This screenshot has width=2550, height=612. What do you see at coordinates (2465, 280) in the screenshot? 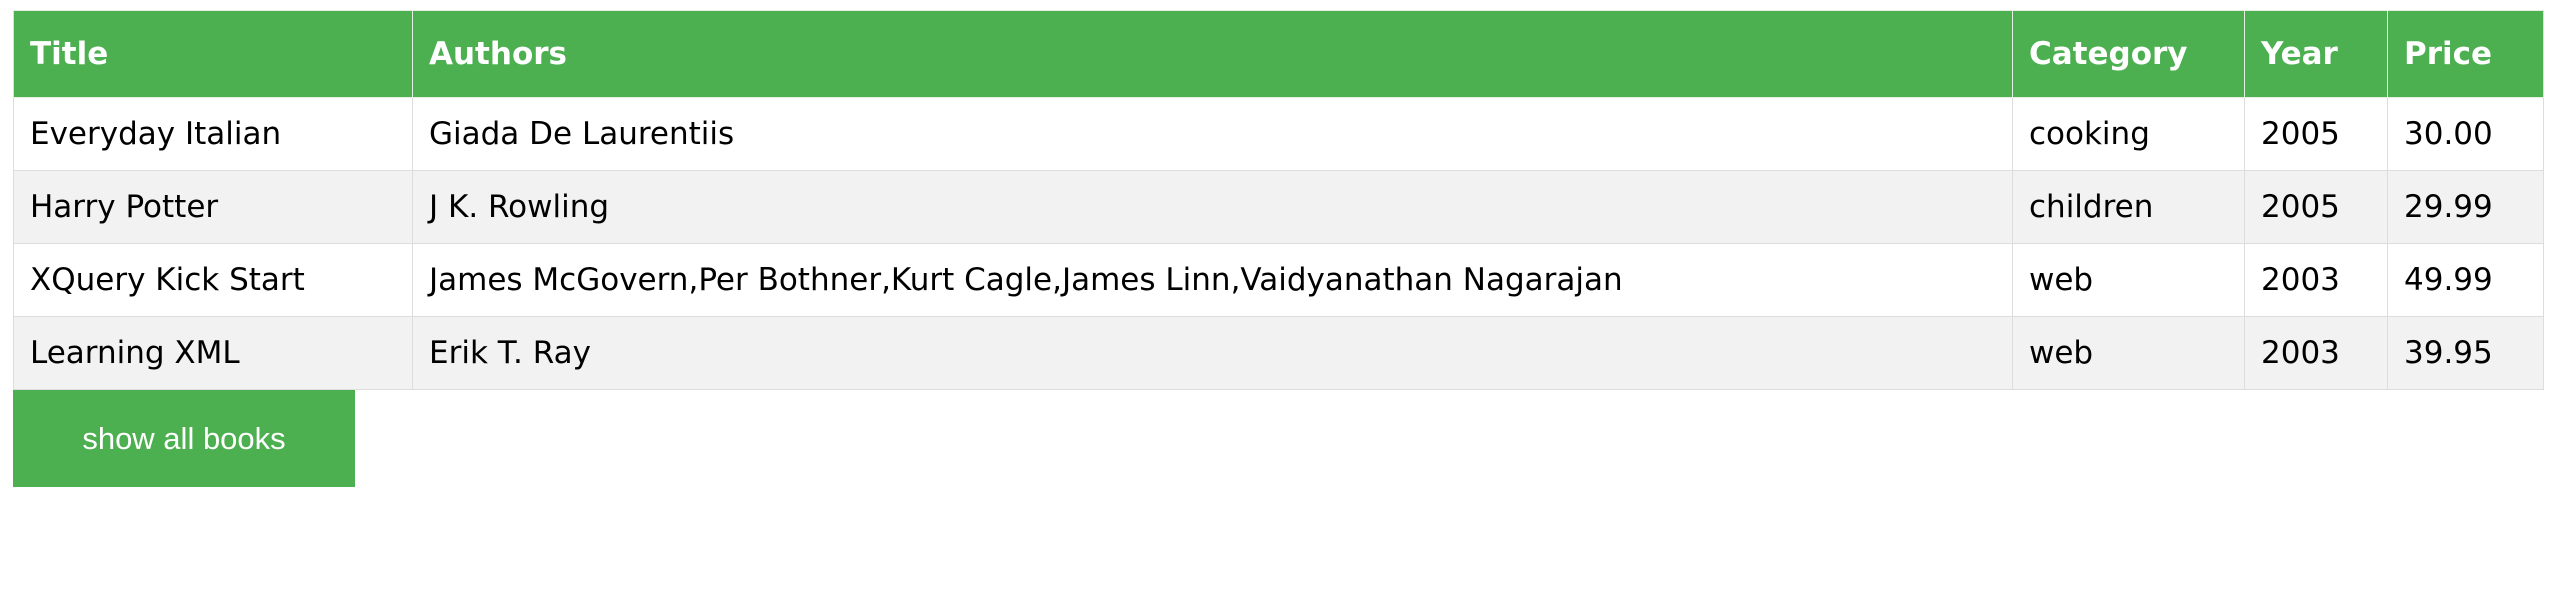
I see `cell-price: 49.99` at bounding box center [2465, 280].